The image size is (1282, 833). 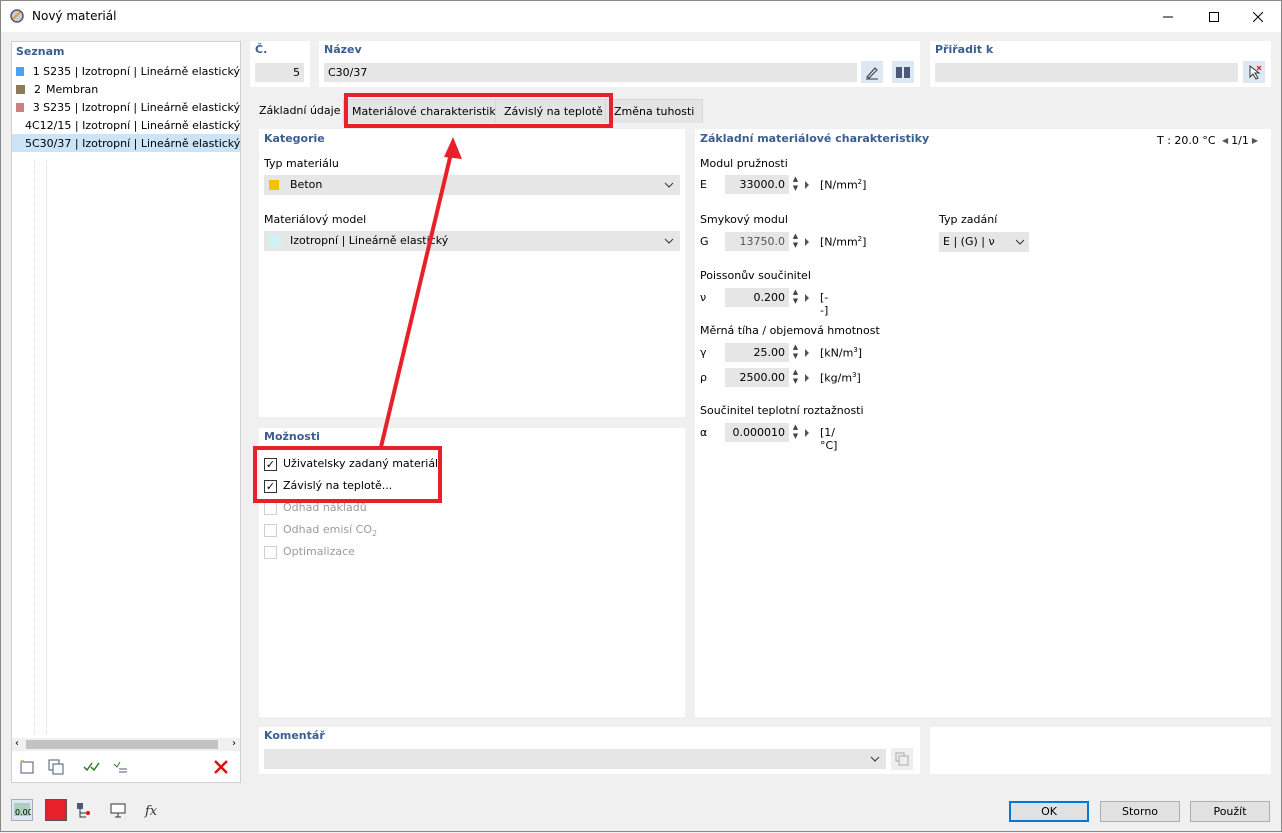 I want to click on input-type-select: E | (G) | ν, so click(x=984, y=242).